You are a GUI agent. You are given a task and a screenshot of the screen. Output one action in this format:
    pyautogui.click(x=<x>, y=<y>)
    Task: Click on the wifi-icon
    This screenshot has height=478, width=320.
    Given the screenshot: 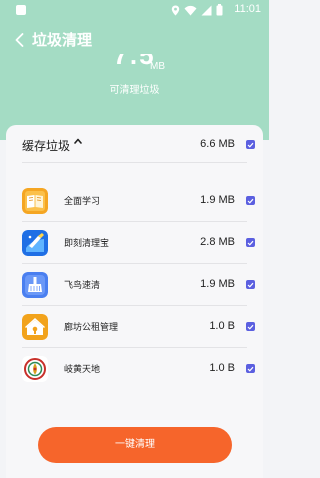 What is the action you would take?
    pyautogui.click(x=190, y=10)
    